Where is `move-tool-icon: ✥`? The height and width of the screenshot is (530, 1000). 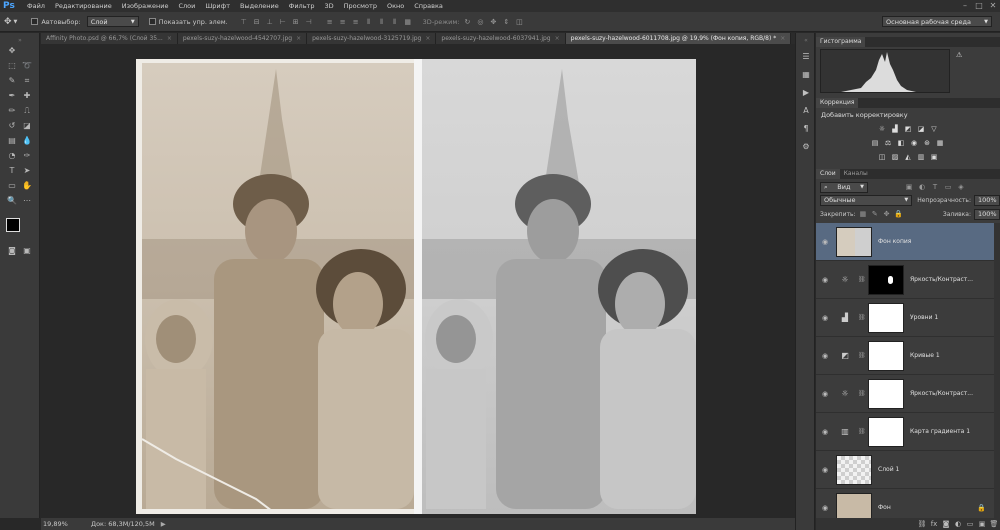 move-tool-icon: ✥ is located at coordinates (12, 51).